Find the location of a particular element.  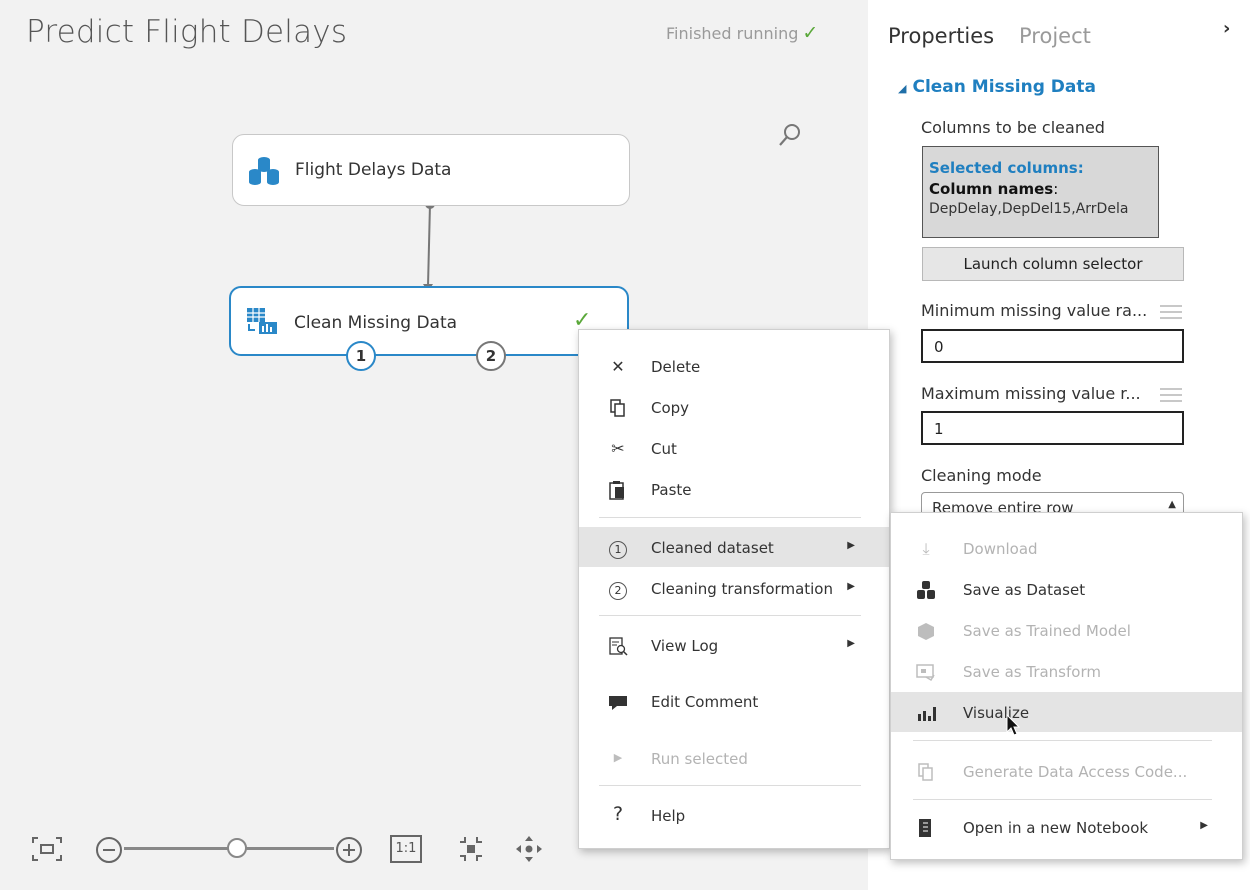

zoom-out-icon is located at coordinates (109, 850).